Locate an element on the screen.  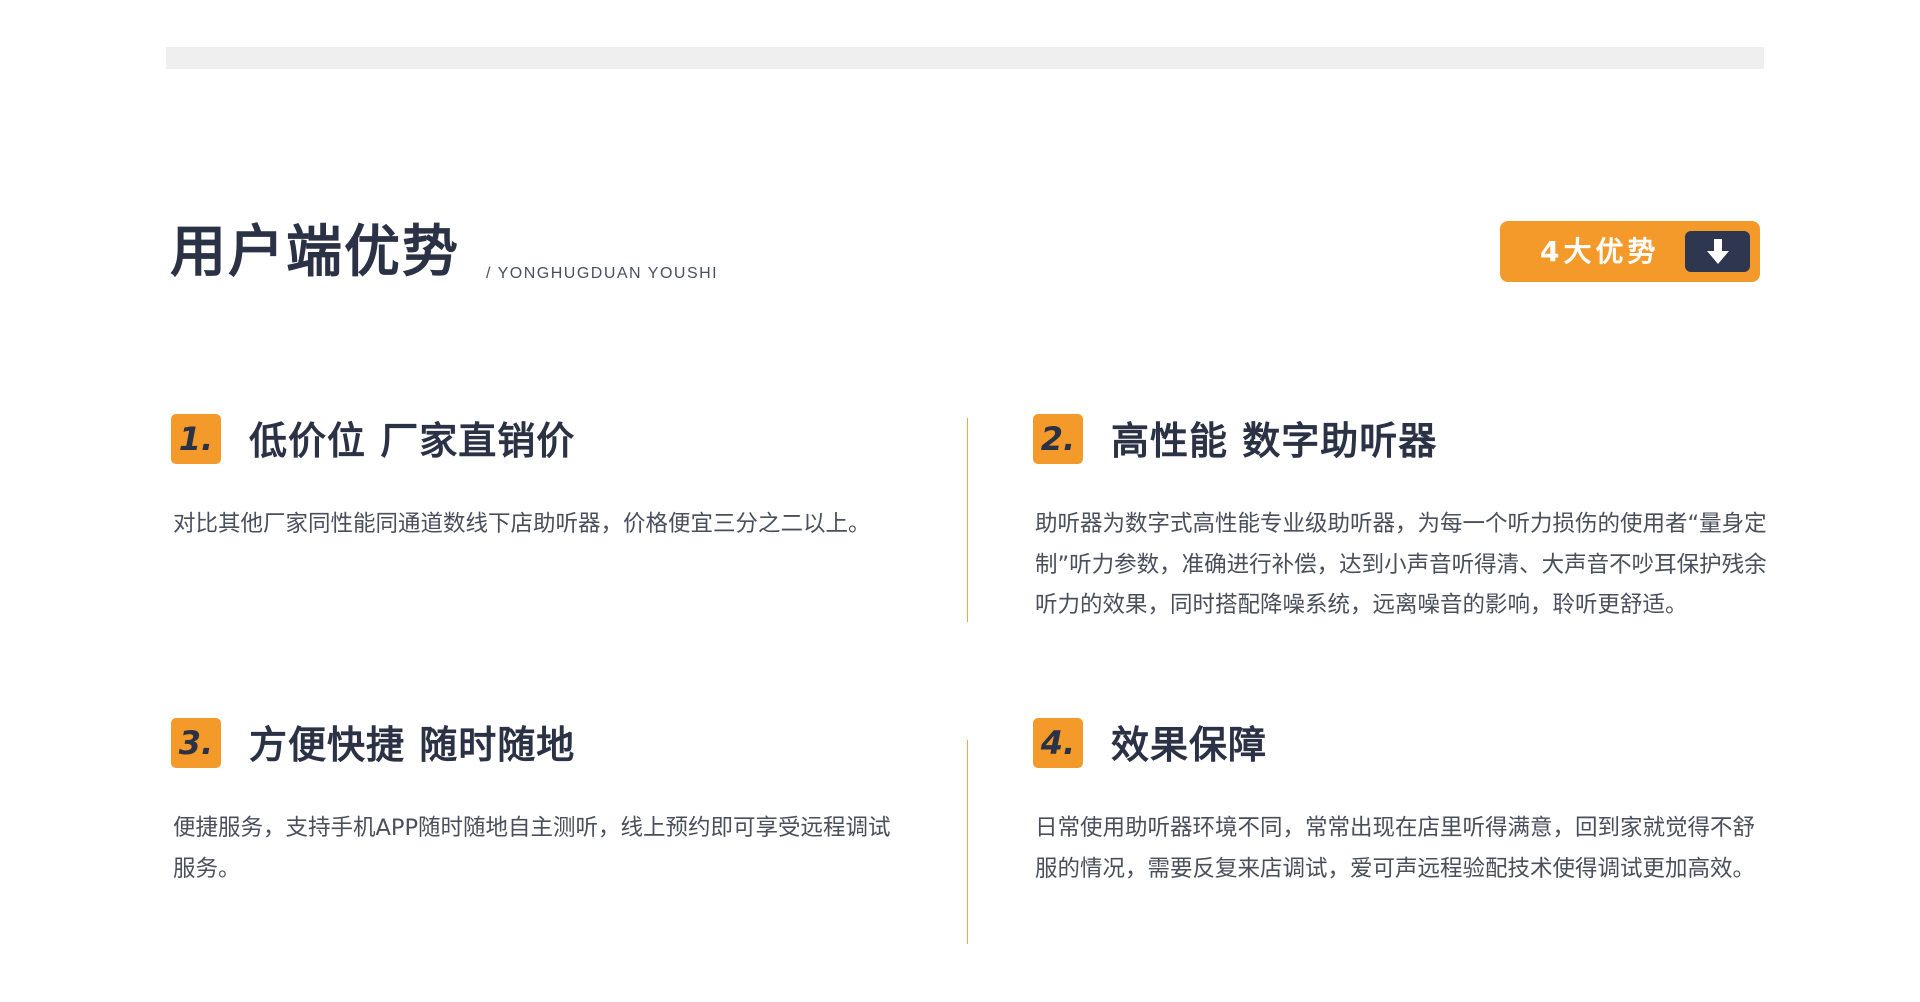
feature-title: 低价位 厂家直销价 is located at coordinates (412, 441).